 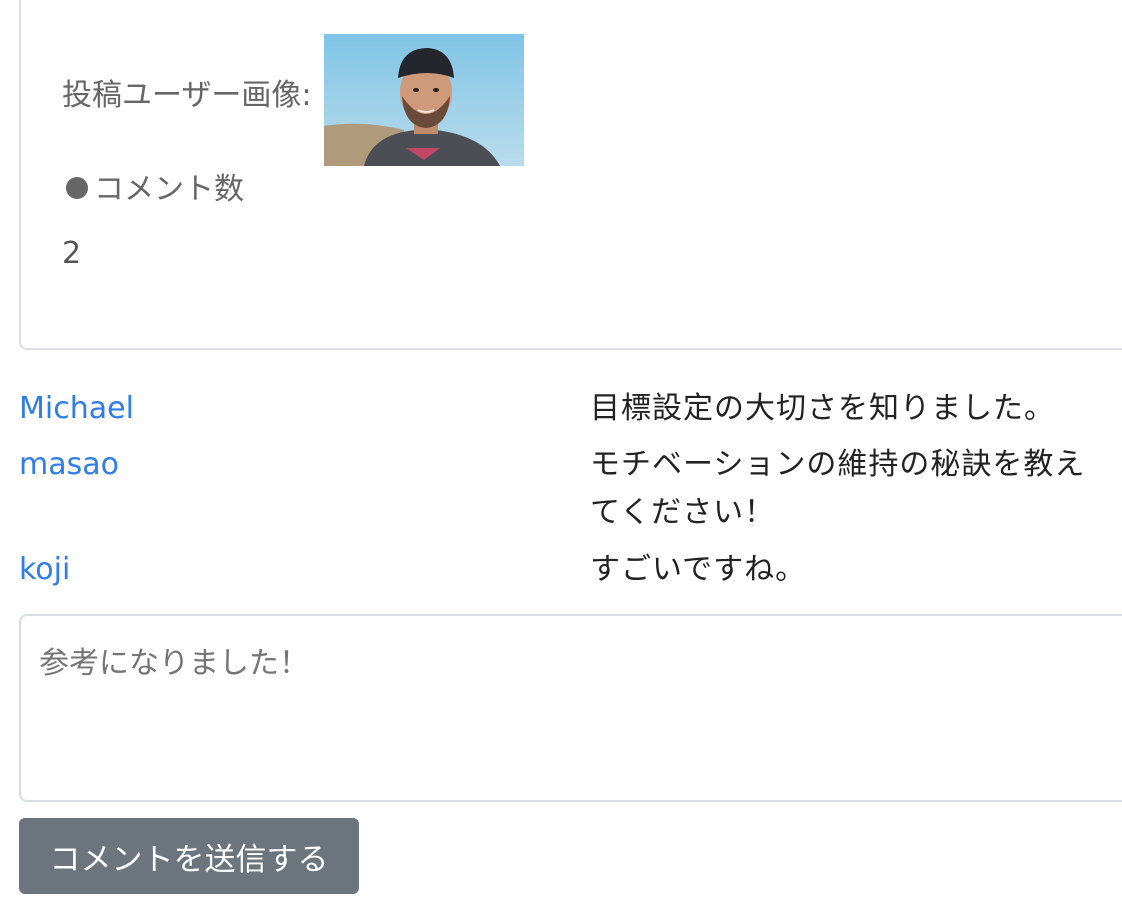 What do you see at coordinates (69, 465) in the screenshot?
I see `comment-user-link: masao` at bounding box center [69, 465].